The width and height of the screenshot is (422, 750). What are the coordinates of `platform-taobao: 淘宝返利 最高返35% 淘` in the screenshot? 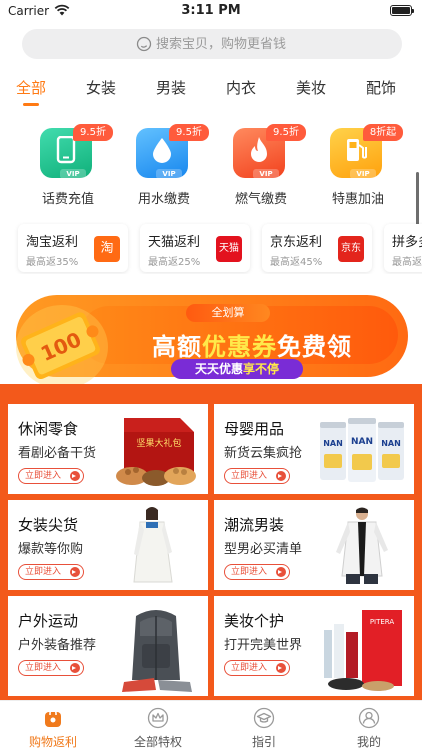 It's located at (73, 248).